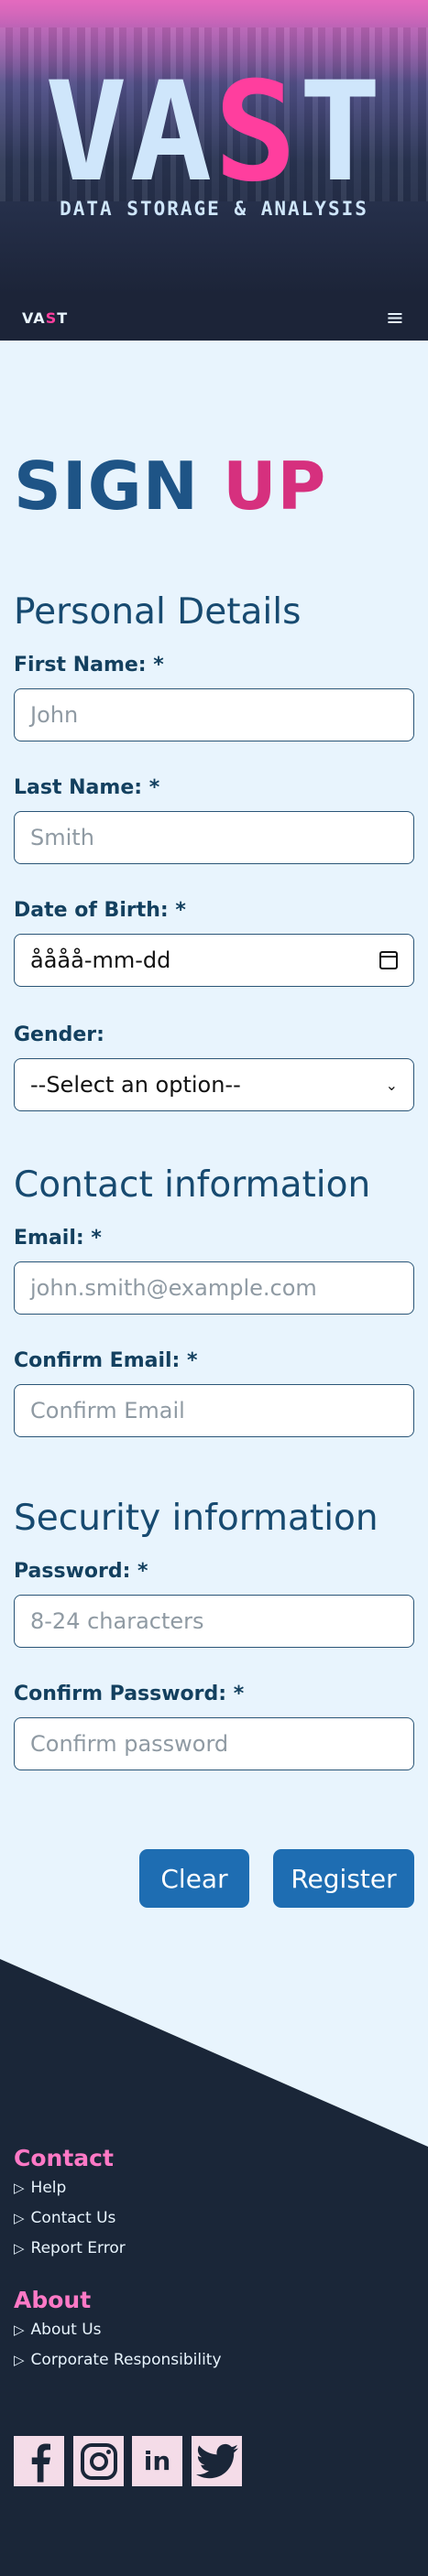 The image size is (428, 2576). Describe the element at coordinates (62, 838) in the screenshot. I see `last-name-placeholder: Smith` at that location.